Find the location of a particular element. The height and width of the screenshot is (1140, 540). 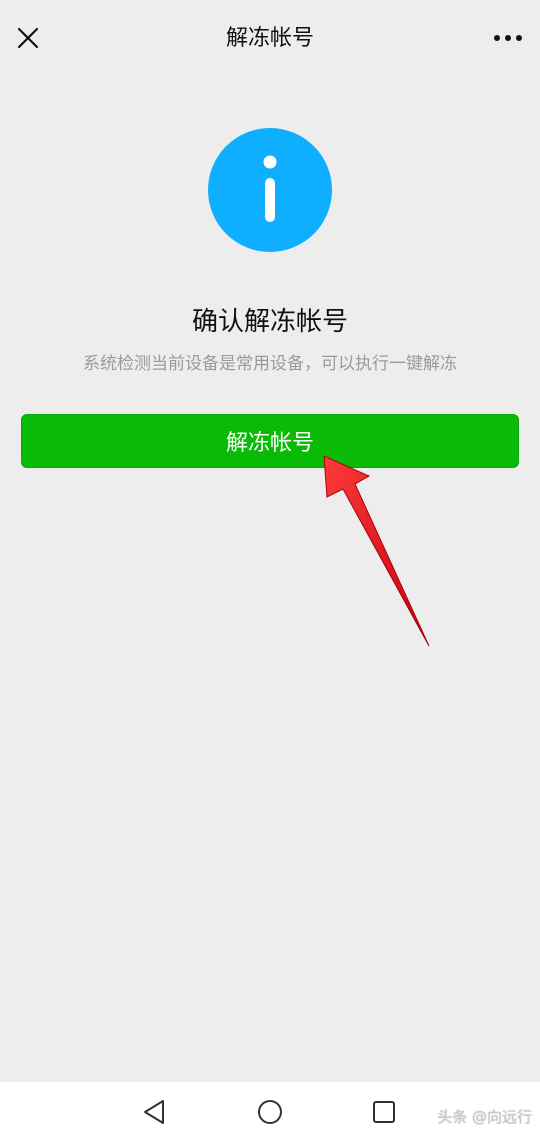

device-description: 系统检测当前设备是常用设备，可以执行一键解冻 is located at coordinates (270, 364).